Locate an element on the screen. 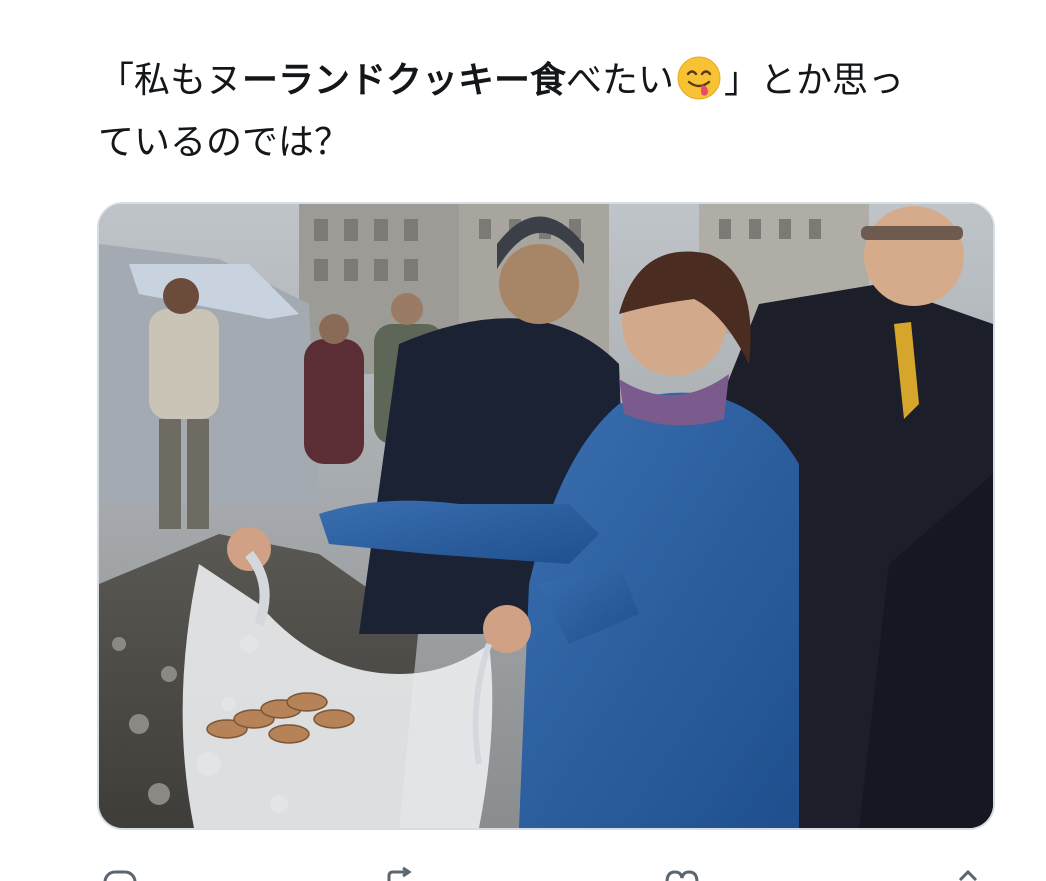 This screenshot has width=1046, height=881. tweet-text-part2: べたい is located at coordinates (620, 80).